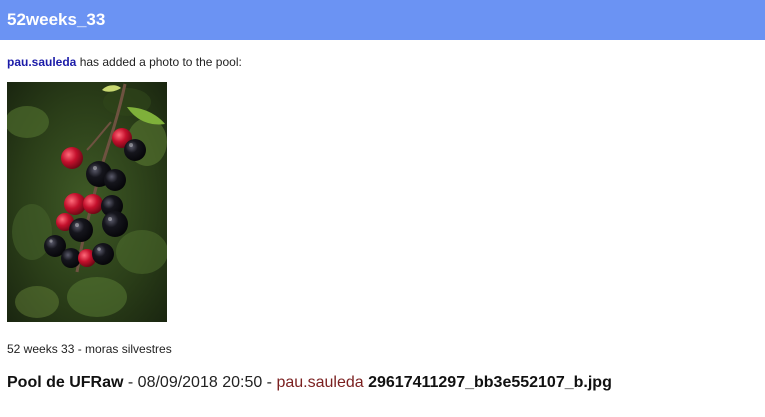 The width and height of the screenshot is (765, 417). I want to click on intro-text: has added a photo to the pool:, so click(159, 62).